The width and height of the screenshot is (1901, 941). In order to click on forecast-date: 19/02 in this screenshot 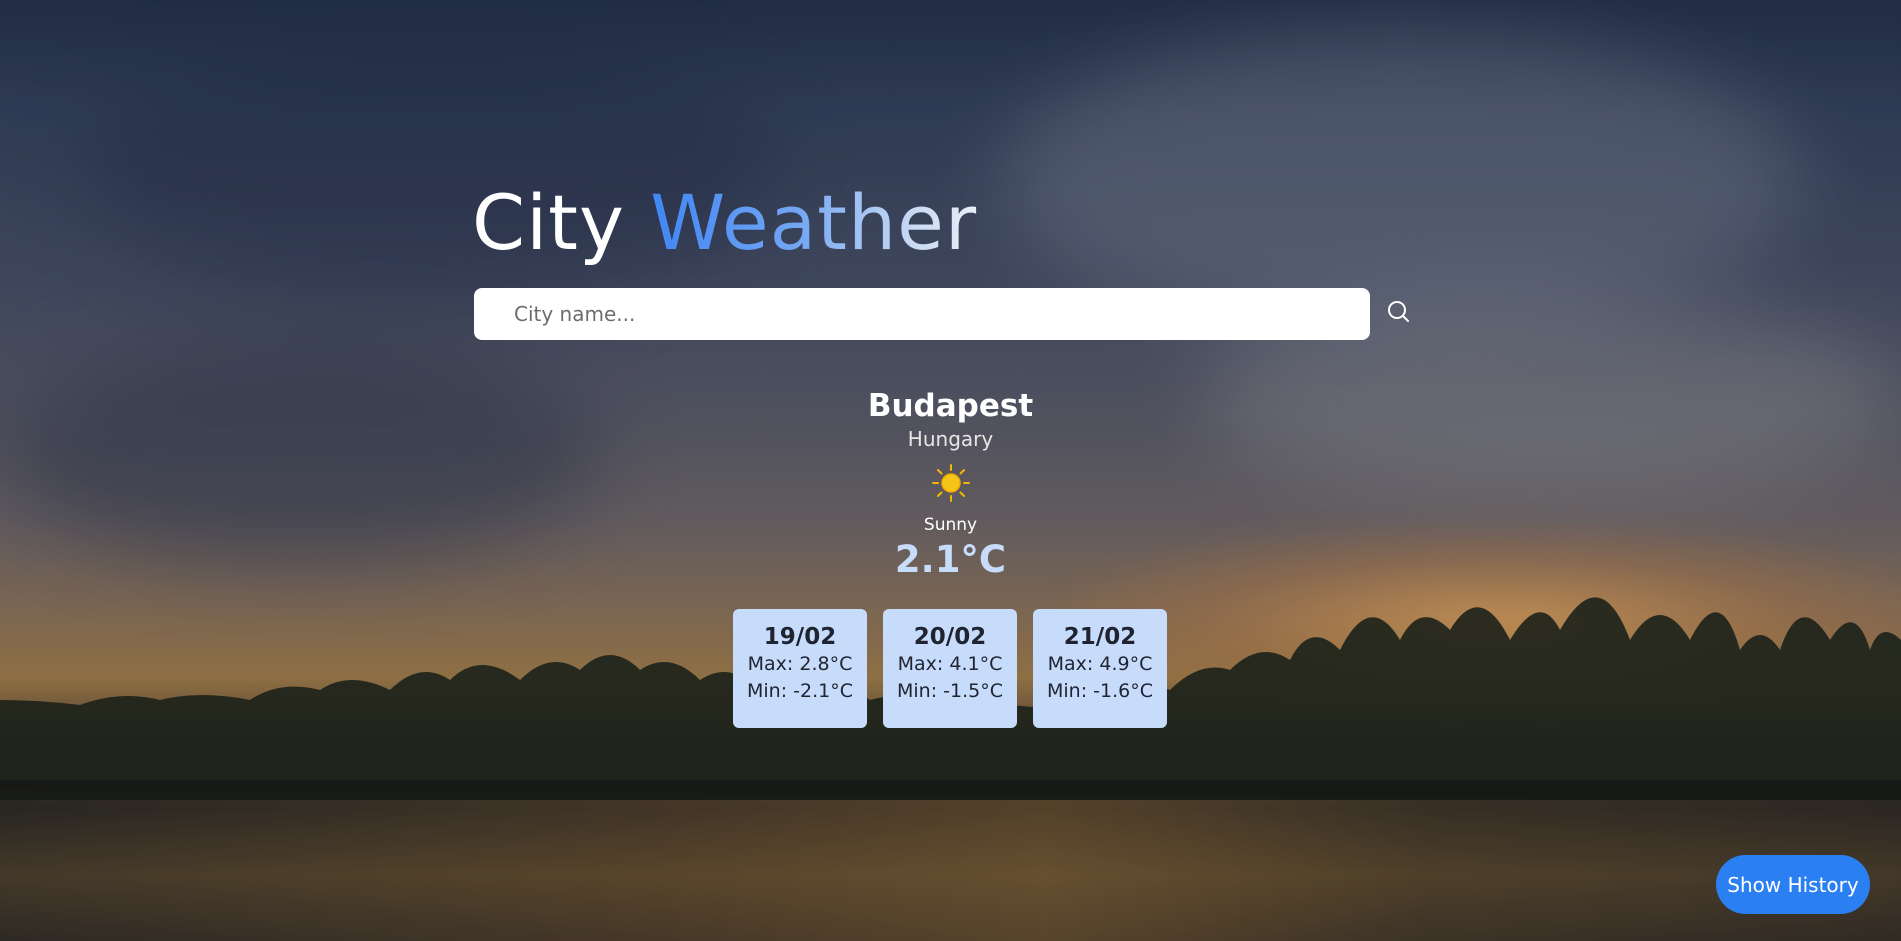, I will do `click(800, 637)`.